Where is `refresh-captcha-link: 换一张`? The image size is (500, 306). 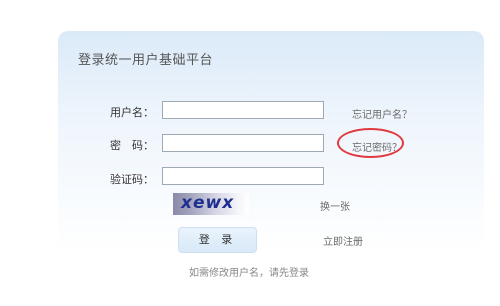 refresh-captcha-link: 换一张 is located at coordinates (335, 205).